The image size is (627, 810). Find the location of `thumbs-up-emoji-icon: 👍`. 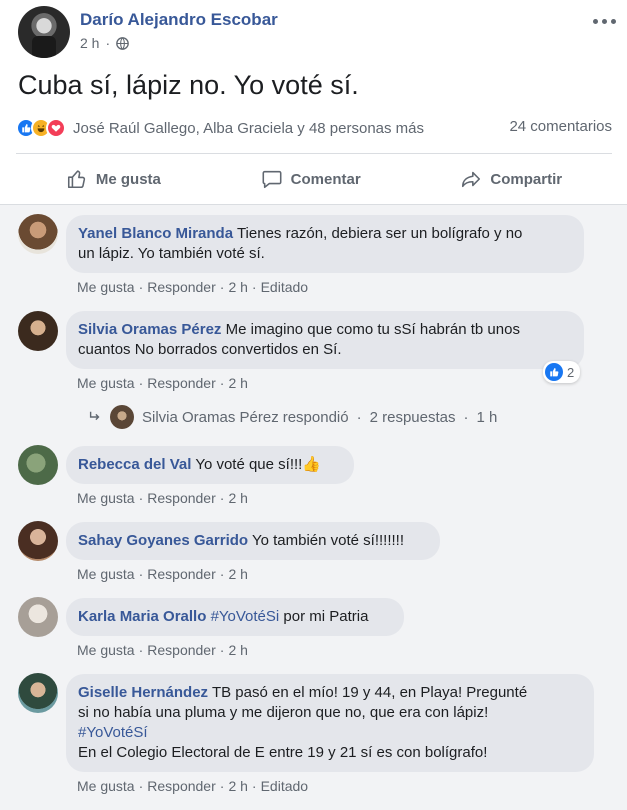

thumbs-up-emoji-icon: 👍 is located at coordinates (312, 464).